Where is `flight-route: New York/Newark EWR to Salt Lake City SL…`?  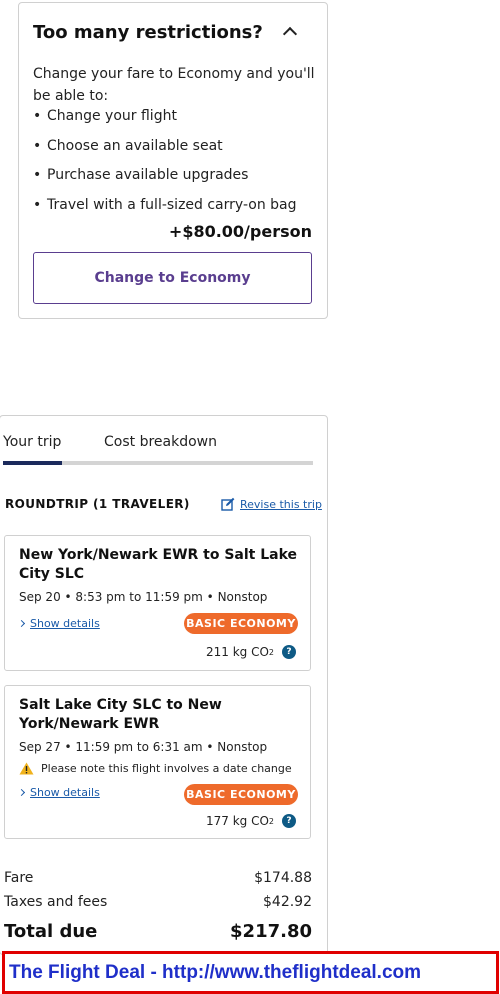
flight-route: New York/Newark EWR to Salt Lake City SL… is located at coordinates (158, 564).